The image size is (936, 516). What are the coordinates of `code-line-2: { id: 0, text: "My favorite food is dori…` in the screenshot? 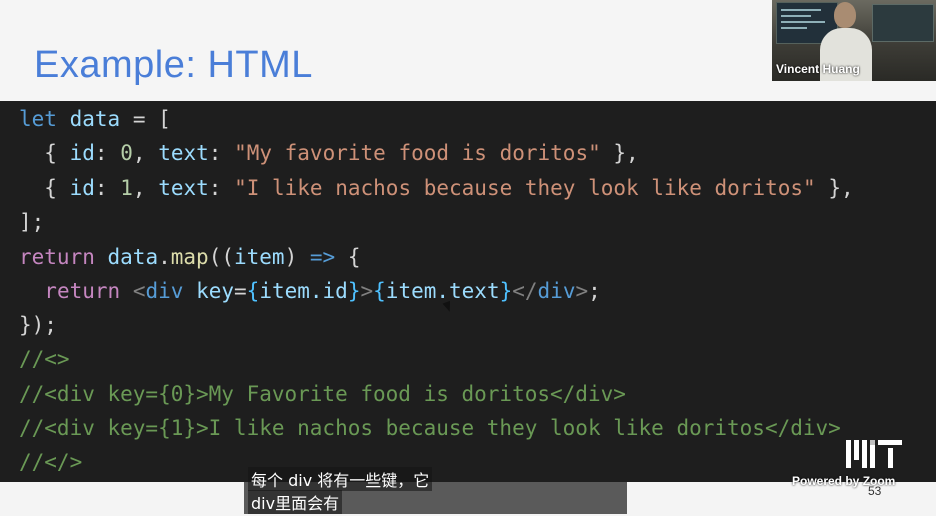 It's located at (341, 153).